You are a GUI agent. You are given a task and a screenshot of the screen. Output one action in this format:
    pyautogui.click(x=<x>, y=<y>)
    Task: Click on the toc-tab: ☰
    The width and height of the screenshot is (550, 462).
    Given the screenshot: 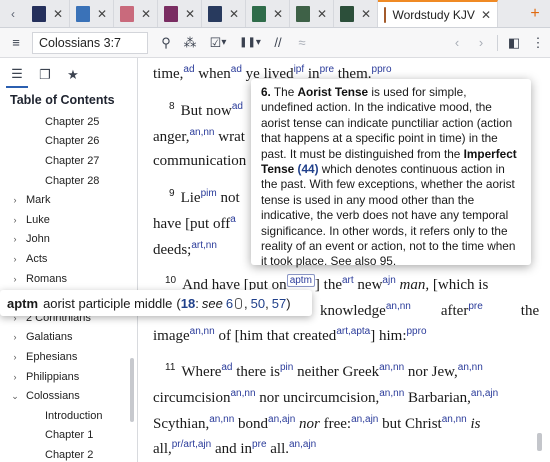 What is the action you would take?
    pyautogui.click(x=17, y=75)
    